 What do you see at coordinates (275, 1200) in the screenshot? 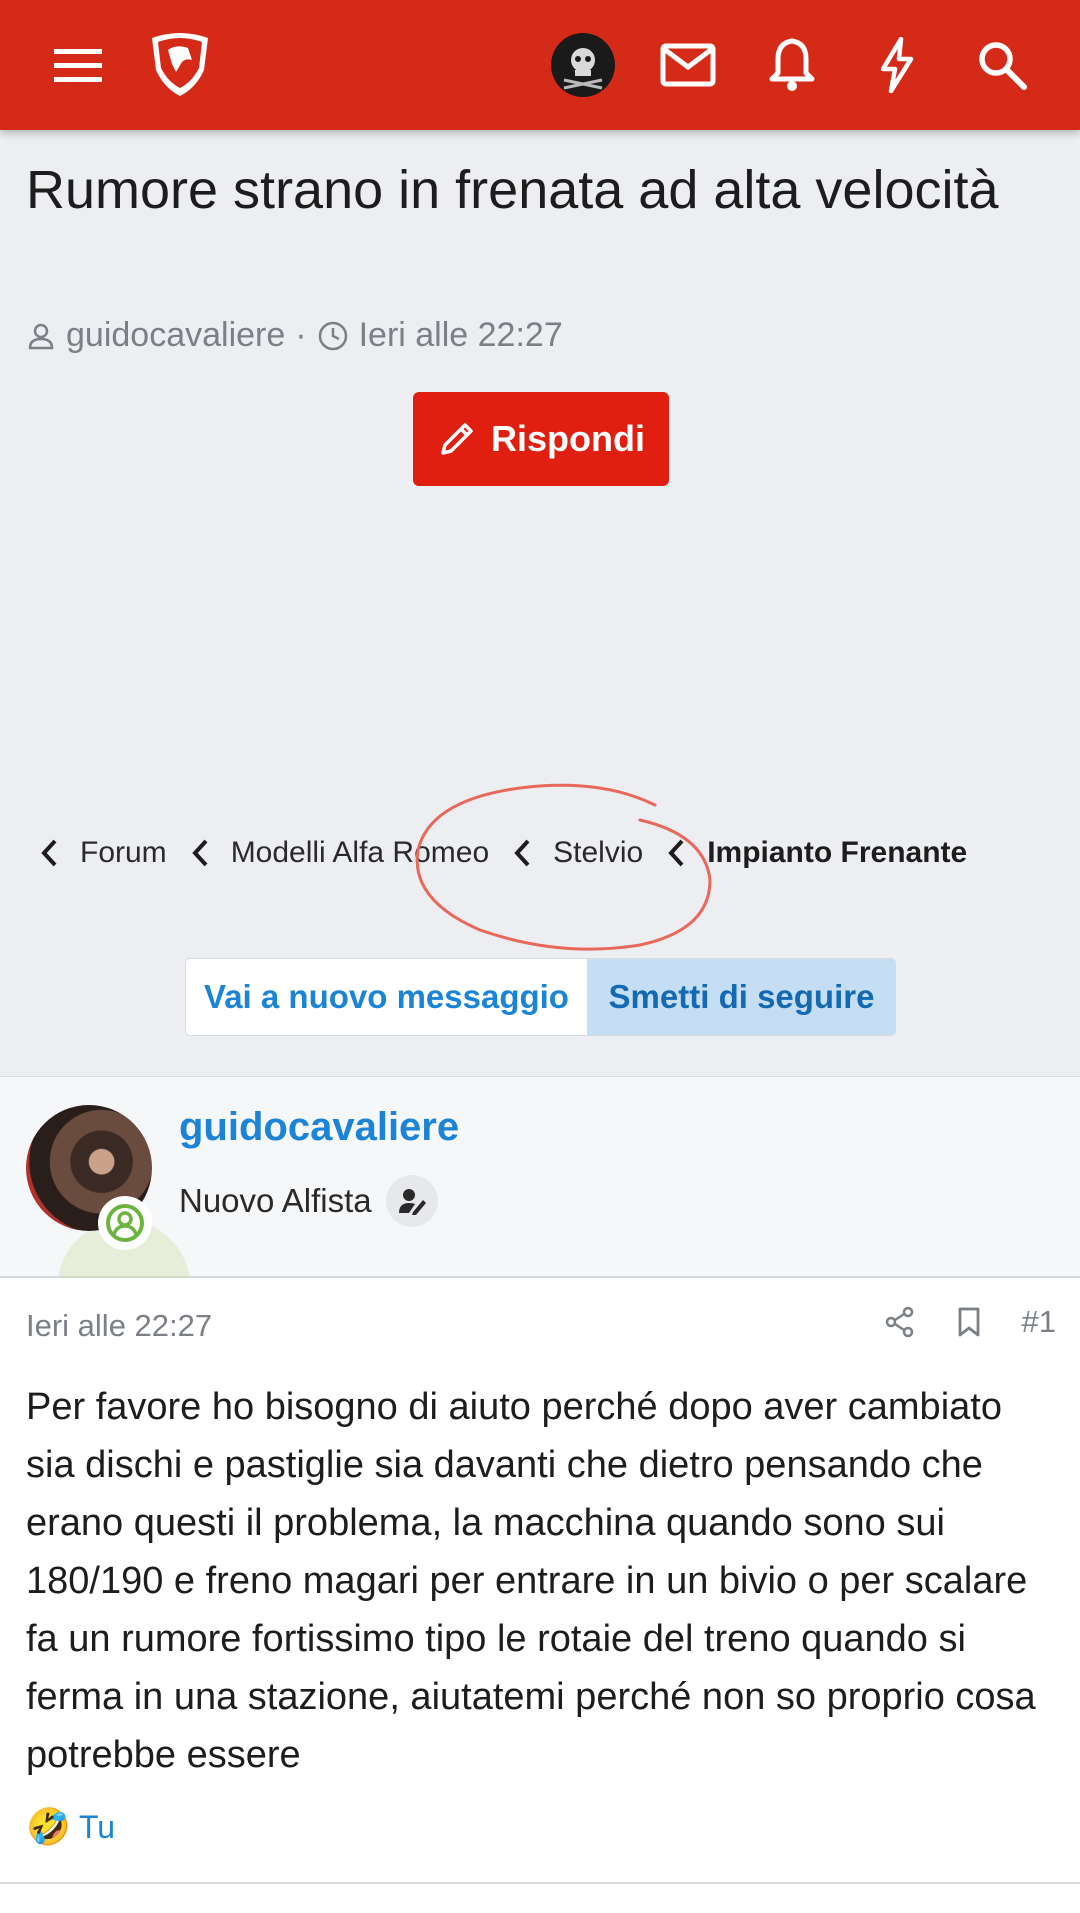
I see `user-title-label: Nuovo Alfista` at bounding box center [275, 1200].